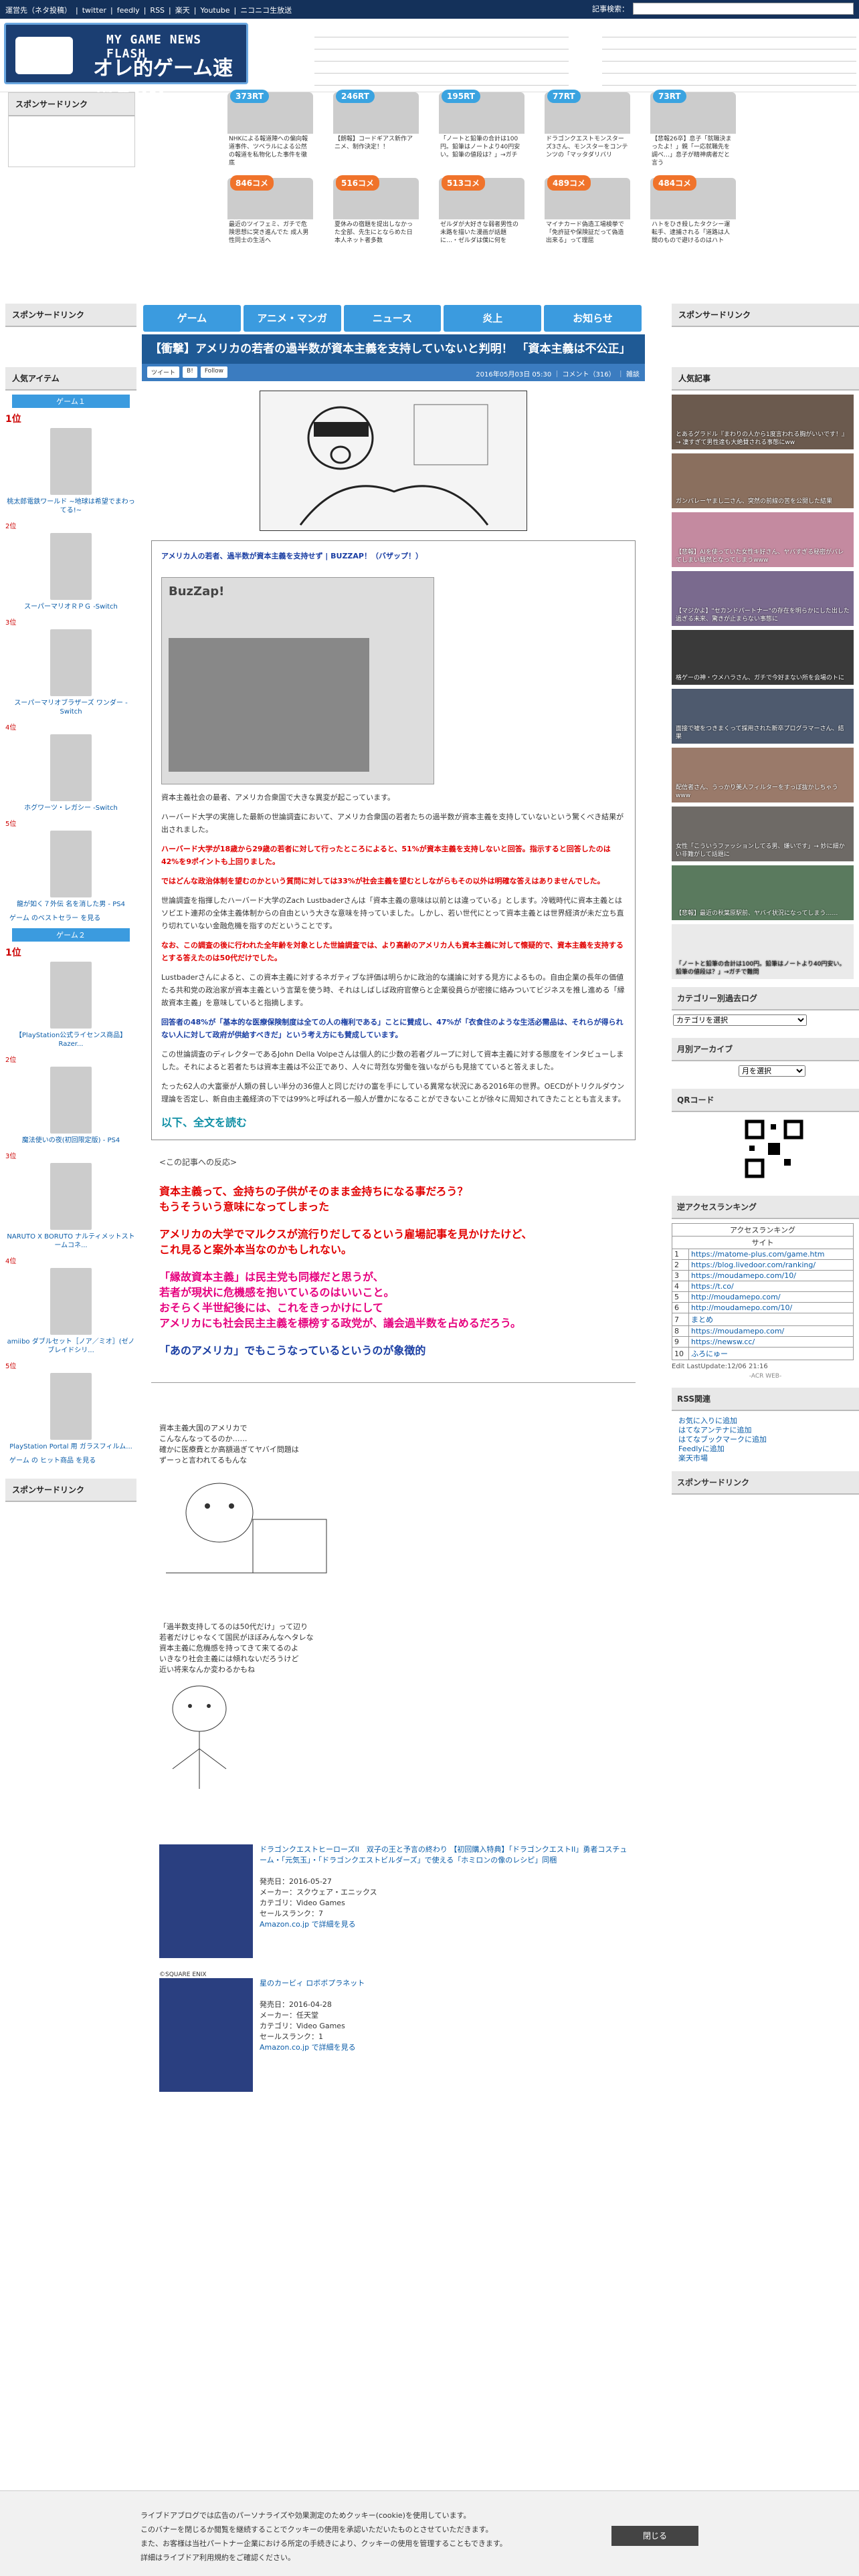 The width and height of the screenshot is (859, 2576). I want to click on access-footer-brand: -ACR WEB-, so click(765, 1377).